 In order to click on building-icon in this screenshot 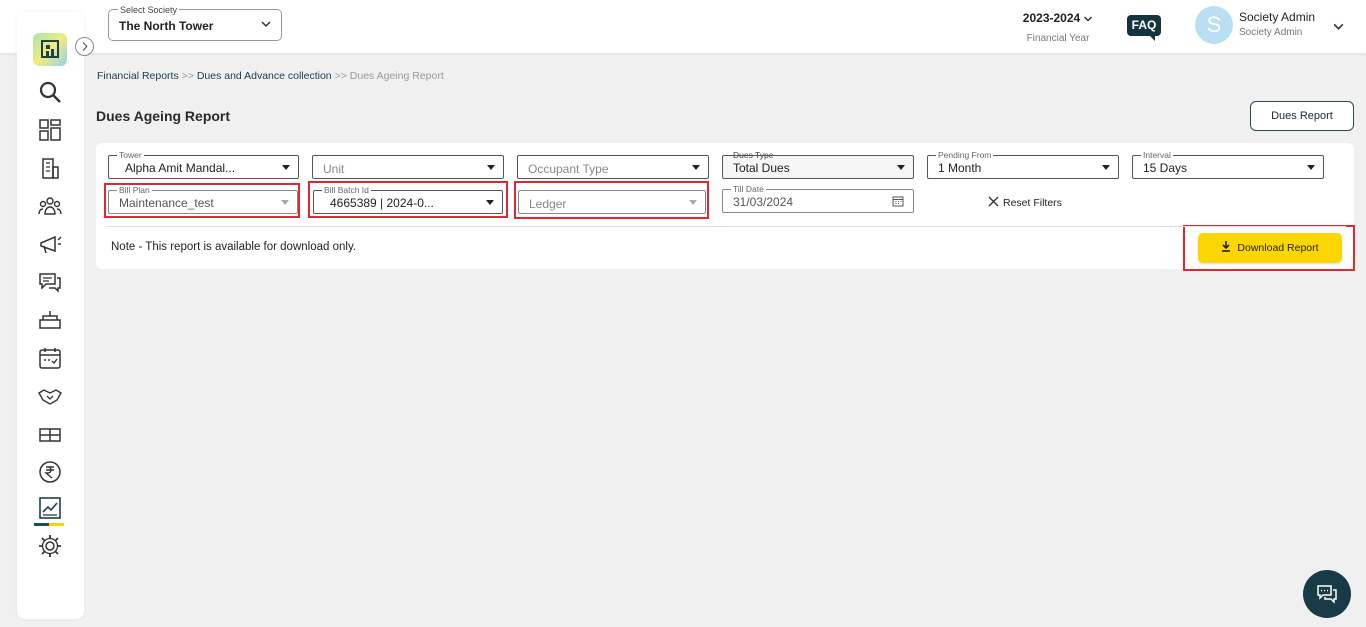, I will do `click(50, 168)`.